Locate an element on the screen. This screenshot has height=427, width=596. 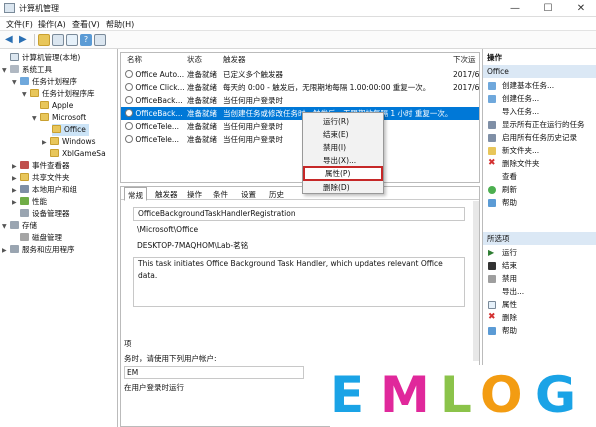
detail-scrollbar is located at coordinates (476, 281).